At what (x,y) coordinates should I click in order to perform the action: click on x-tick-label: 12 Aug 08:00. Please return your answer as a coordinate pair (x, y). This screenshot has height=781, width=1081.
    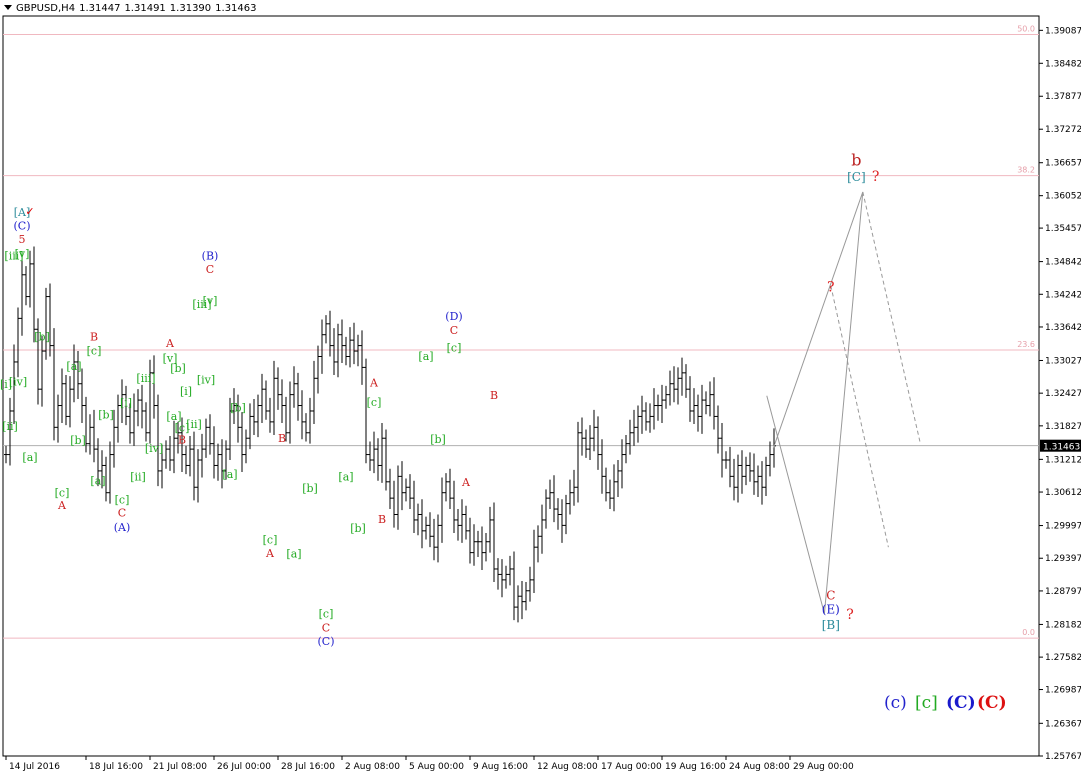
    Looking at the image, I should click on (567, 767).